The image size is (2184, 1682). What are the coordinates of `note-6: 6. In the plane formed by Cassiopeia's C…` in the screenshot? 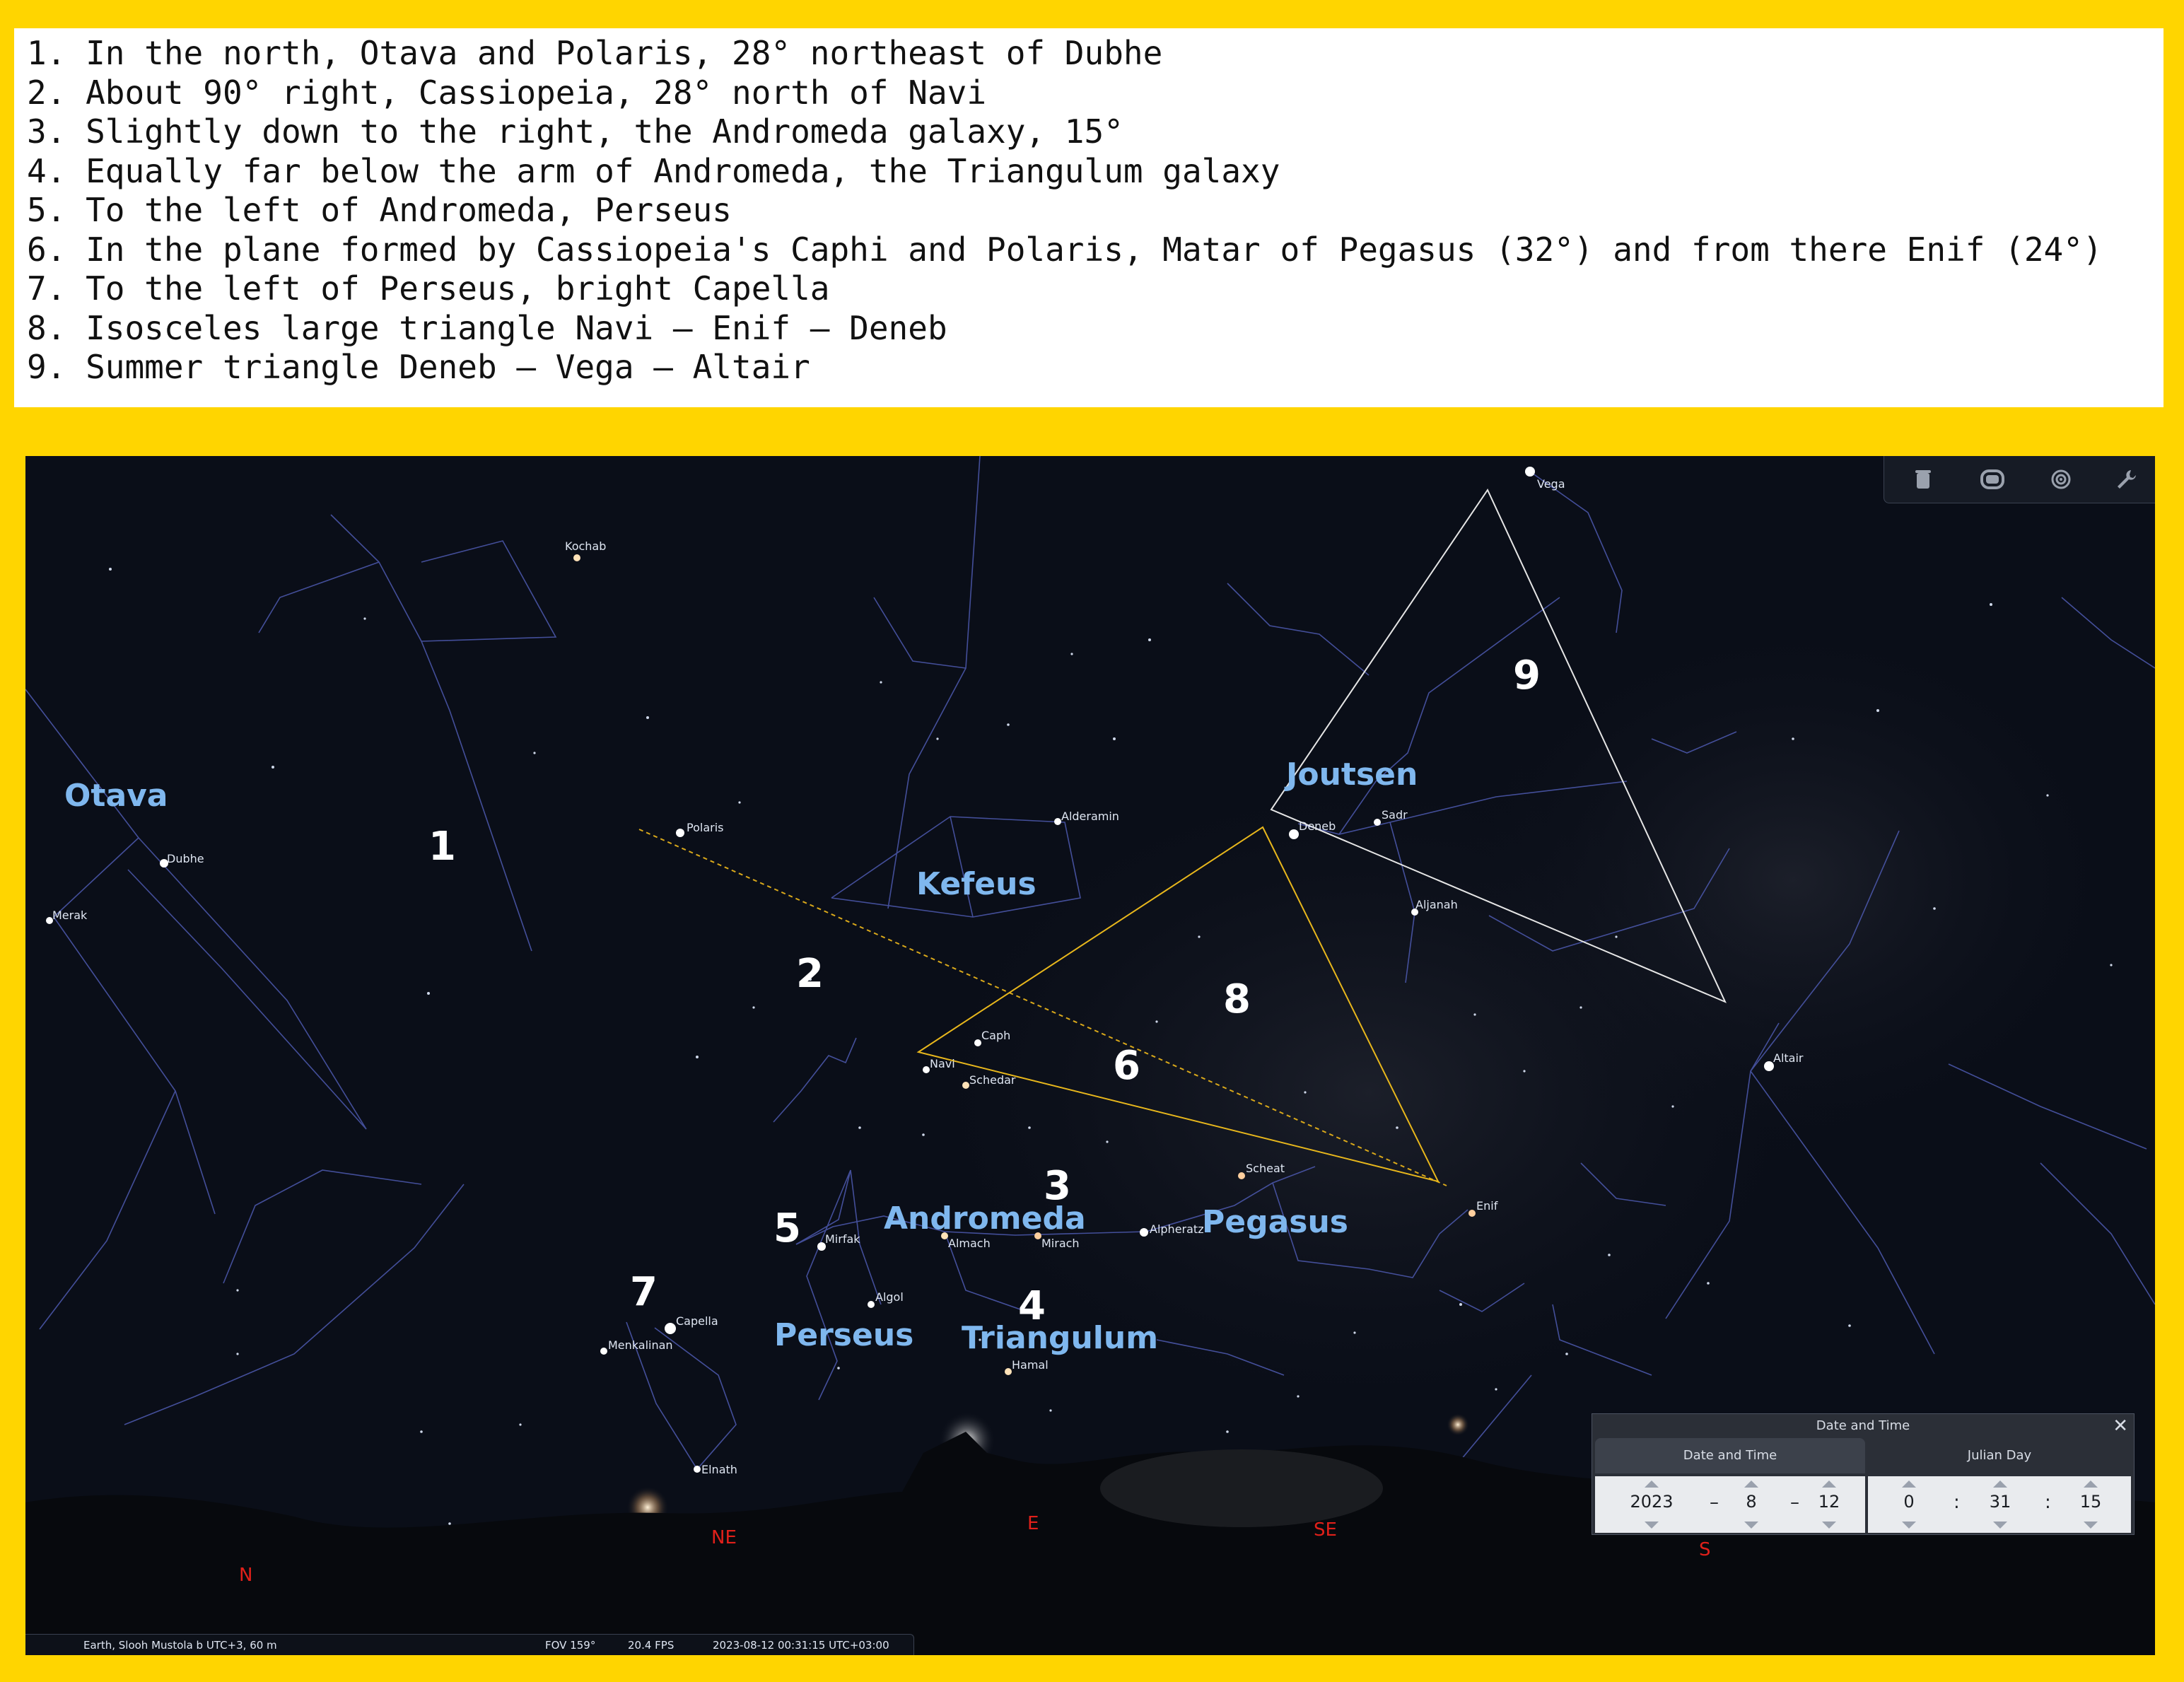 It's located at (1065, 249).